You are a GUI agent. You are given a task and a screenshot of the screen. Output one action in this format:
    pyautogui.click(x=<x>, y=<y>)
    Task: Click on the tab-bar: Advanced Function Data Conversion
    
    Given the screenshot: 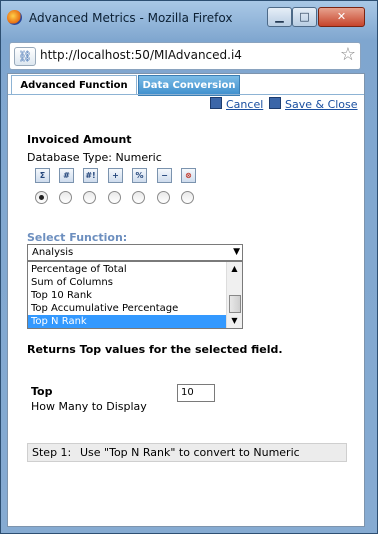 What is the action you would take?
    pyautogui.click(x=186, y=85)
    